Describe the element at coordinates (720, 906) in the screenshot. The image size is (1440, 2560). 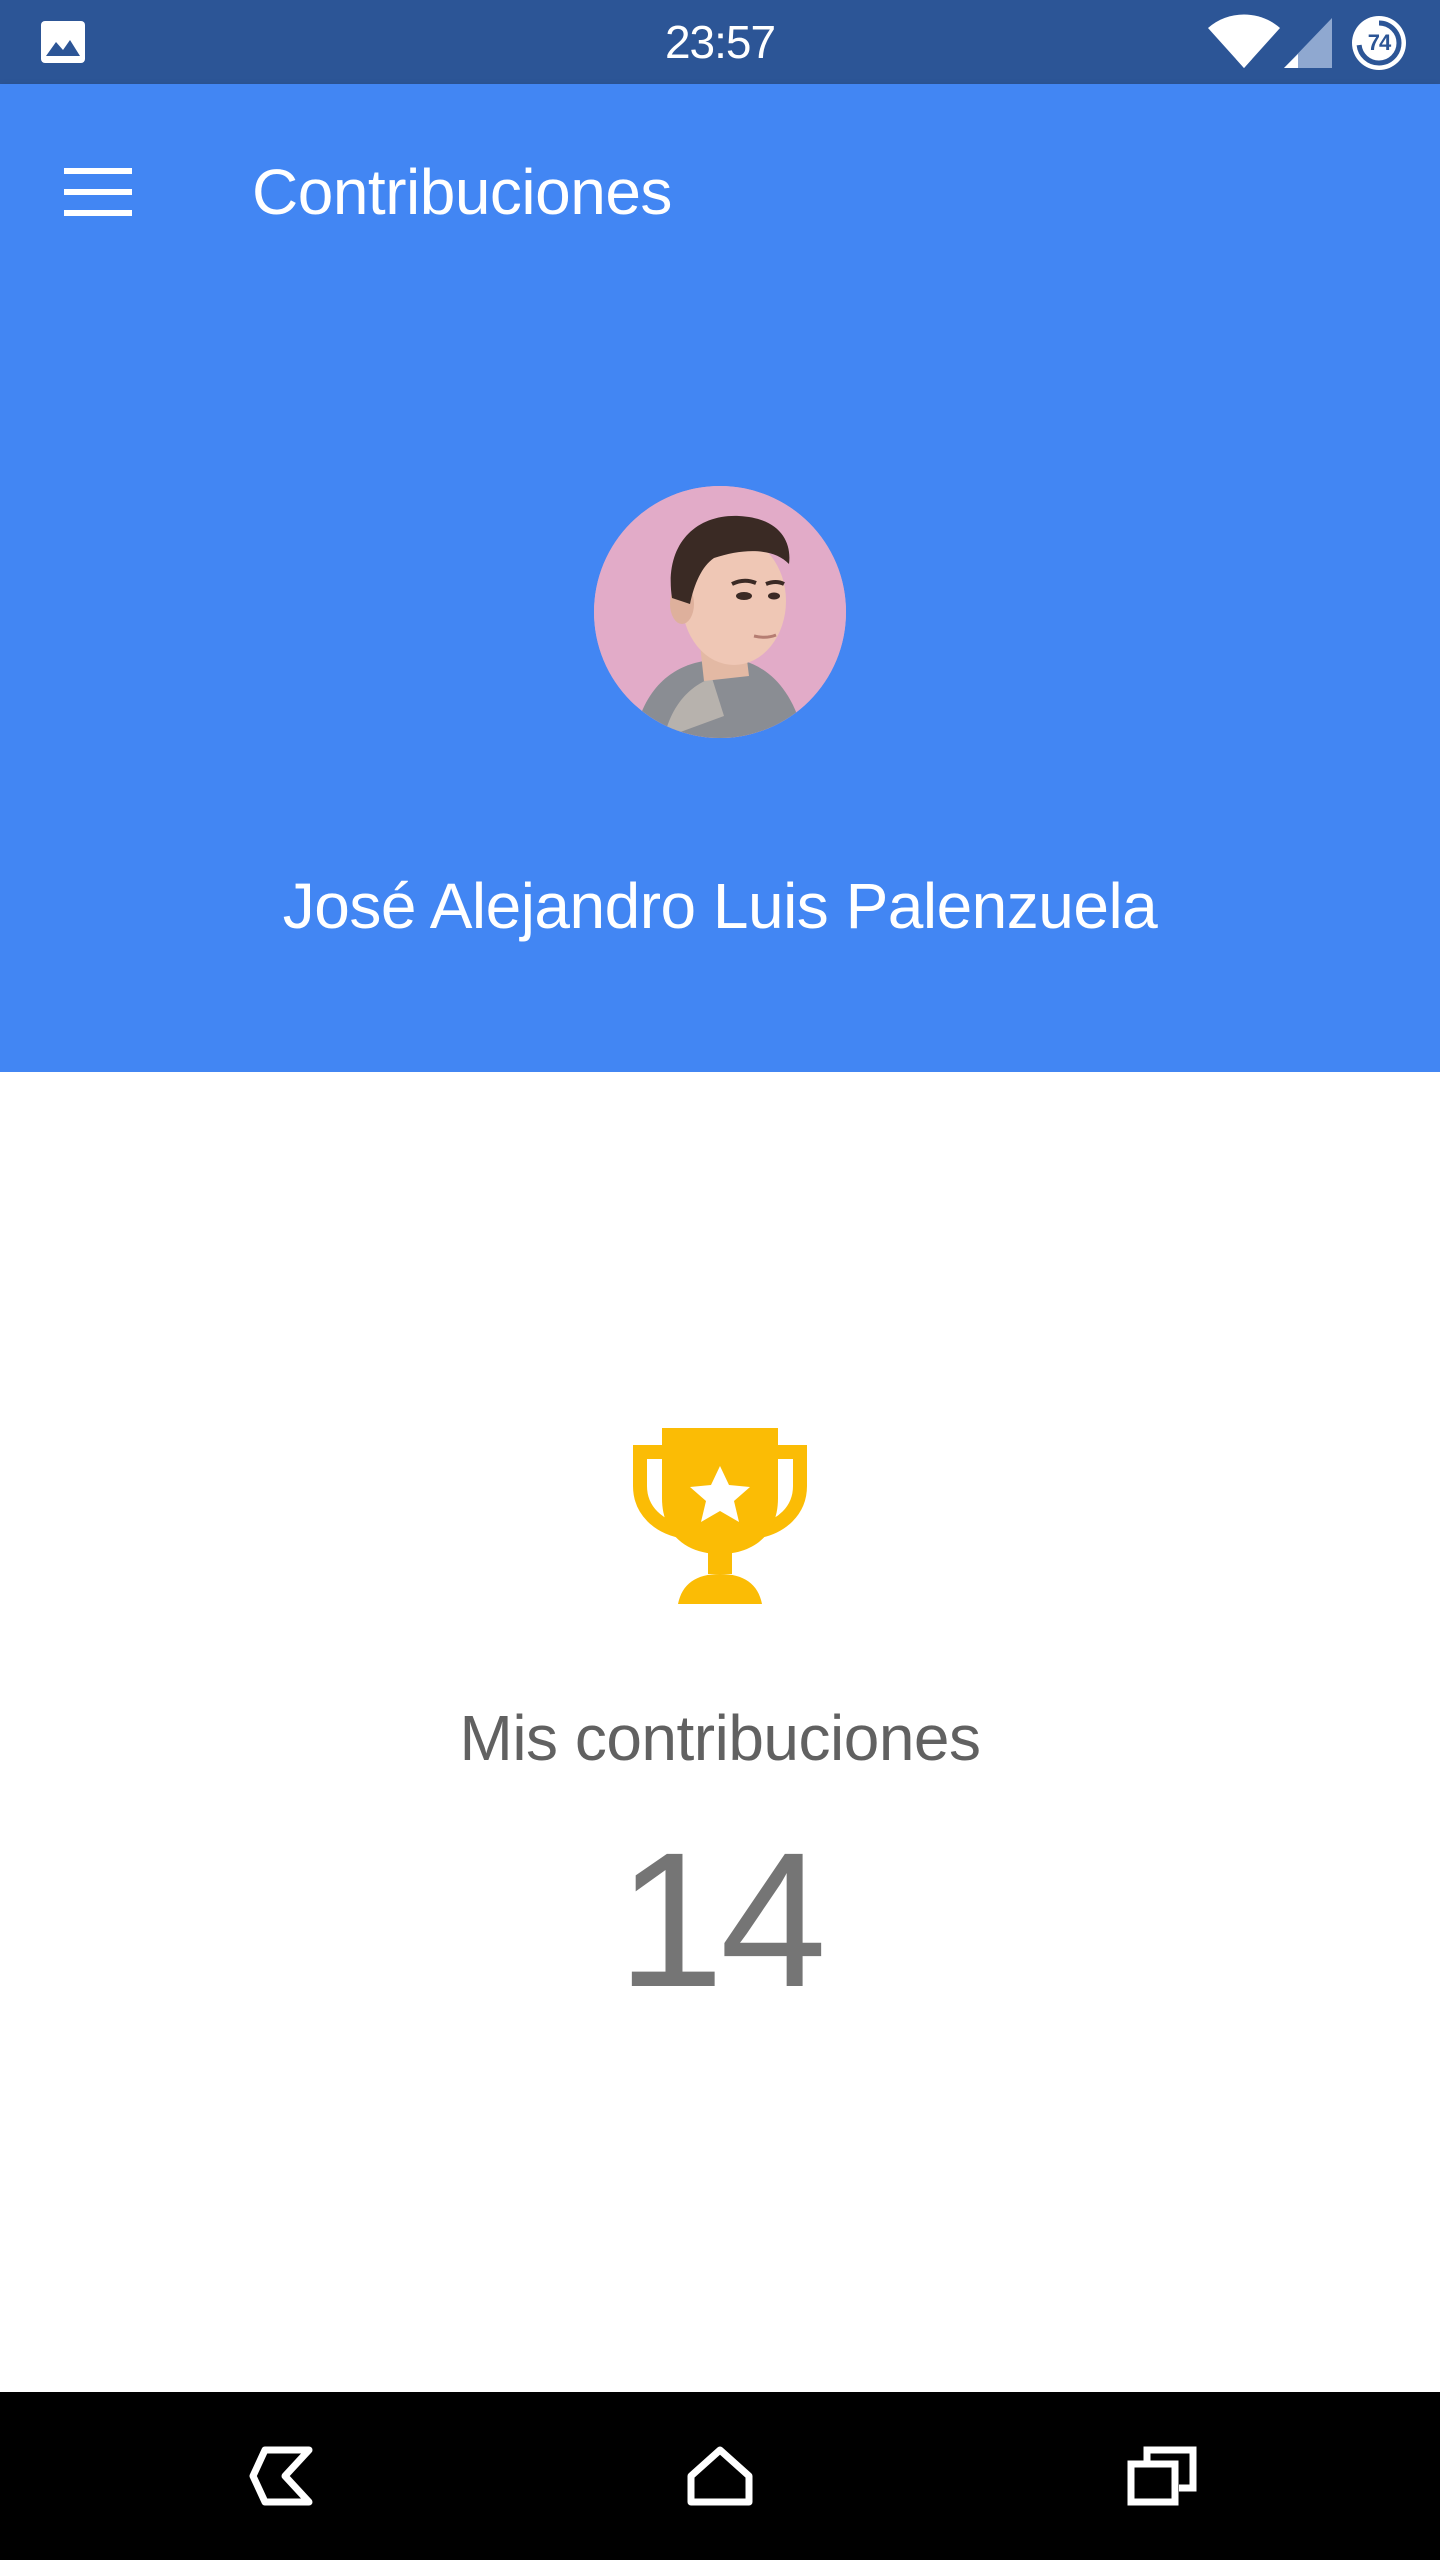
I see `user-name: José Alejandro Luis Palenzuela` at that location.